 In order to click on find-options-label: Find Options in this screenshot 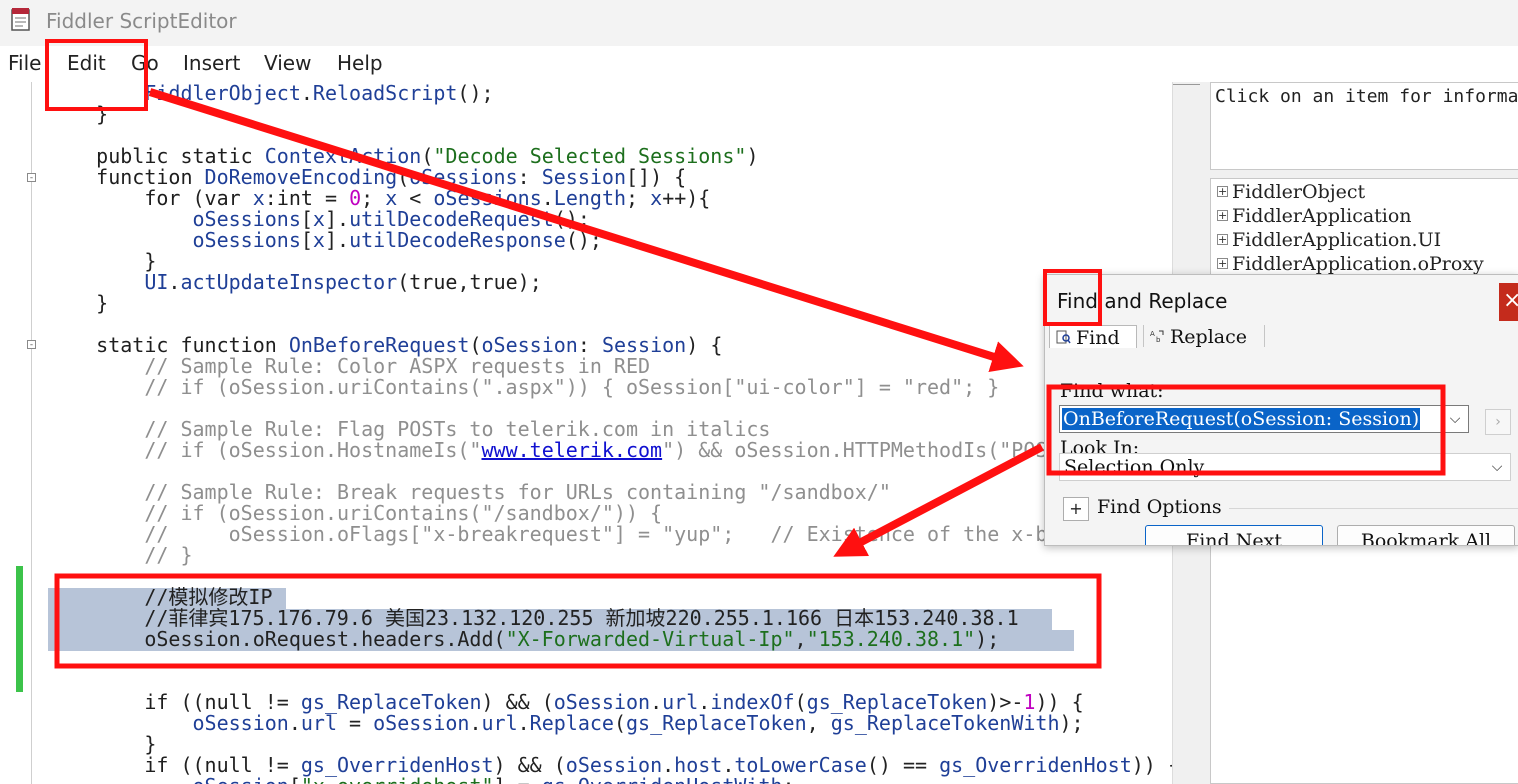, I will do `click(1159, 507)`.